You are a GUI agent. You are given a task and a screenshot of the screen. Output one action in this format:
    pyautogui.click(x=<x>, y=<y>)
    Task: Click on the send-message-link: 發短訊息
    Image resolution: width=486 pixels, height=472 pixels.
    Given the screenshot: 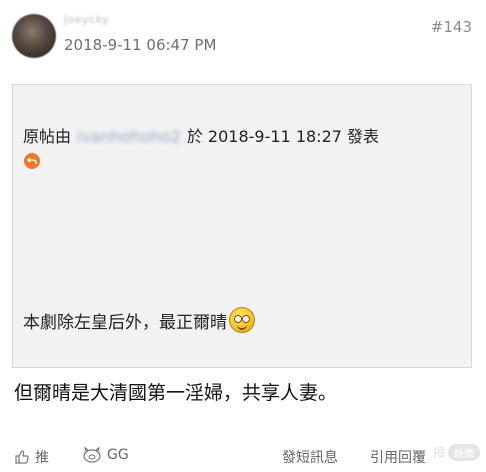 What is the action you would take?
    pyautogui.click(x=310, y=457)
    